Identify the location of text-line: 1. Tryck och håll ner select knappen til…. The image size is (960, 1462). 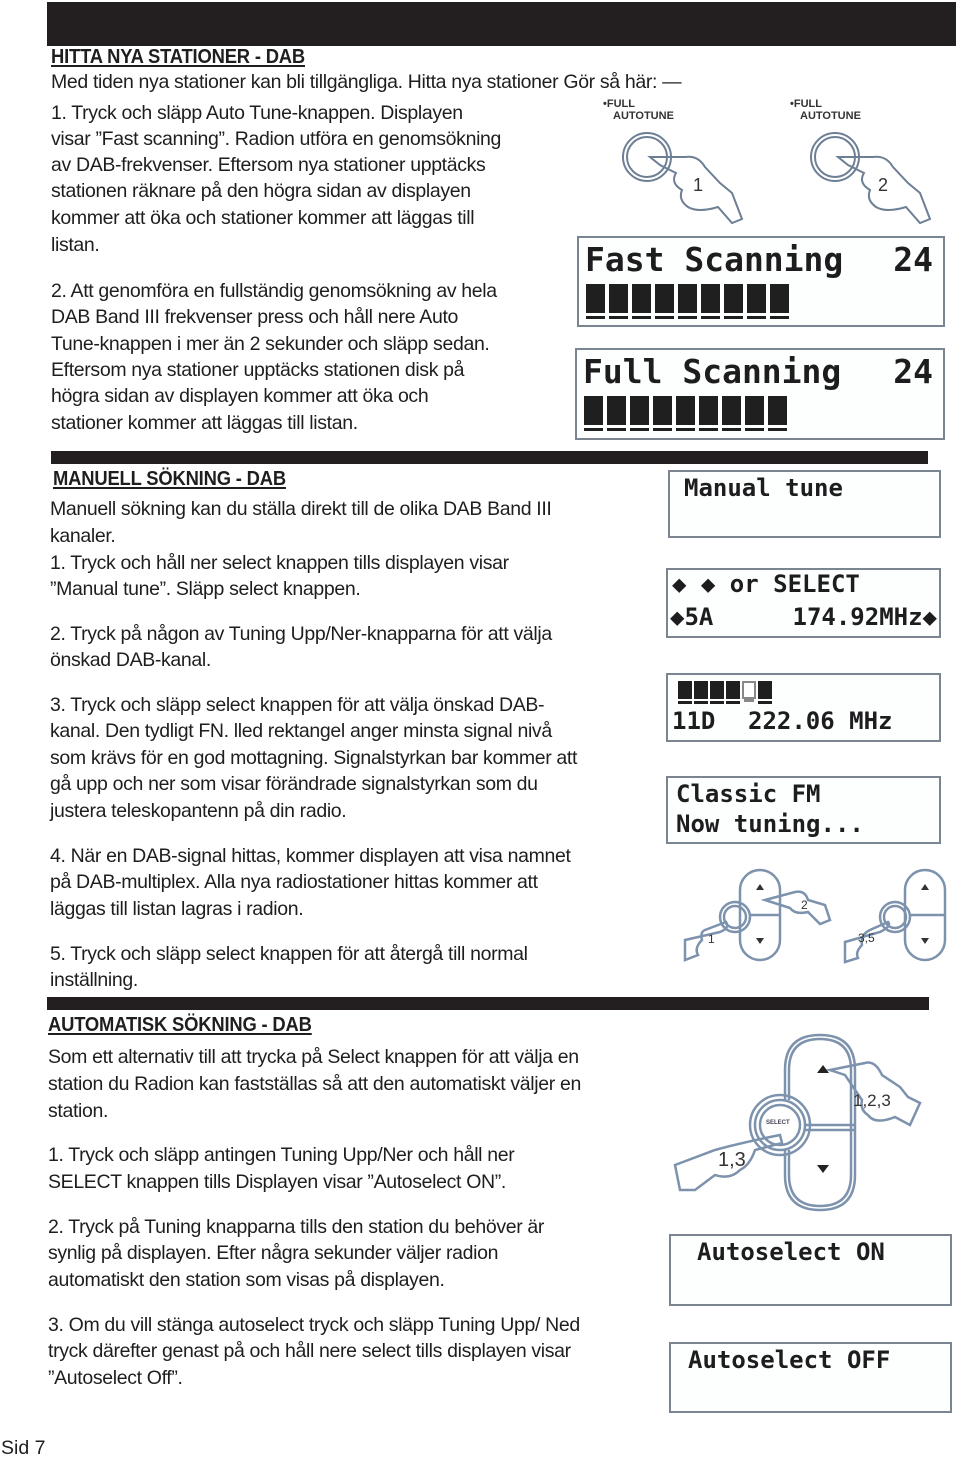
(279, 563).